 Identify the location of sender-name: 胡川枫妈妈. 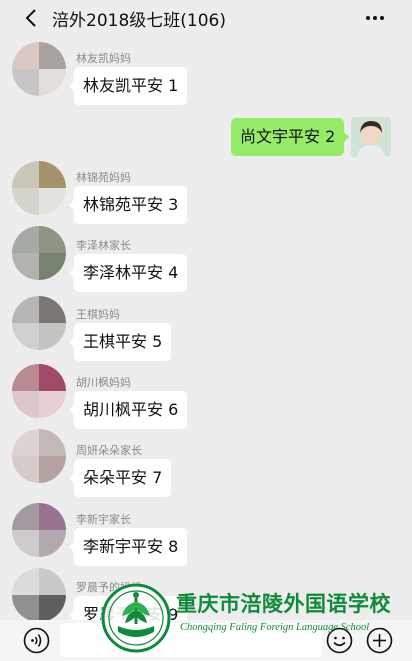
(103, 382).